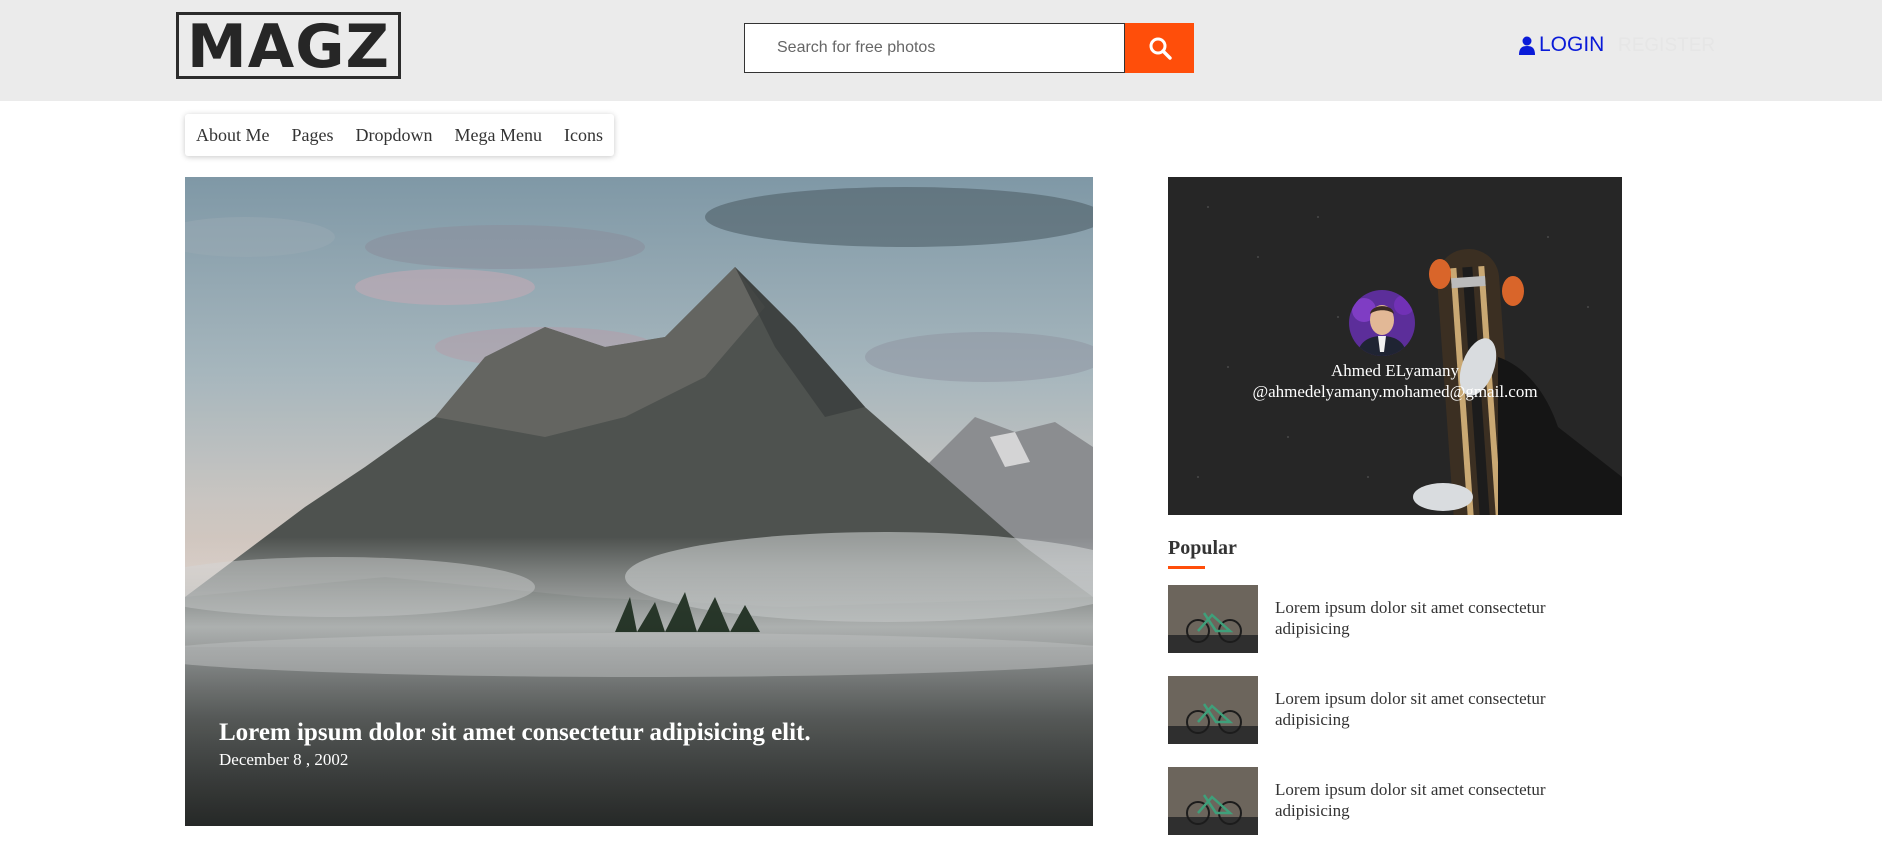 The height and width of the screenshot is (863, 1882). I want to click on popular-underline, so click(1186, 567).